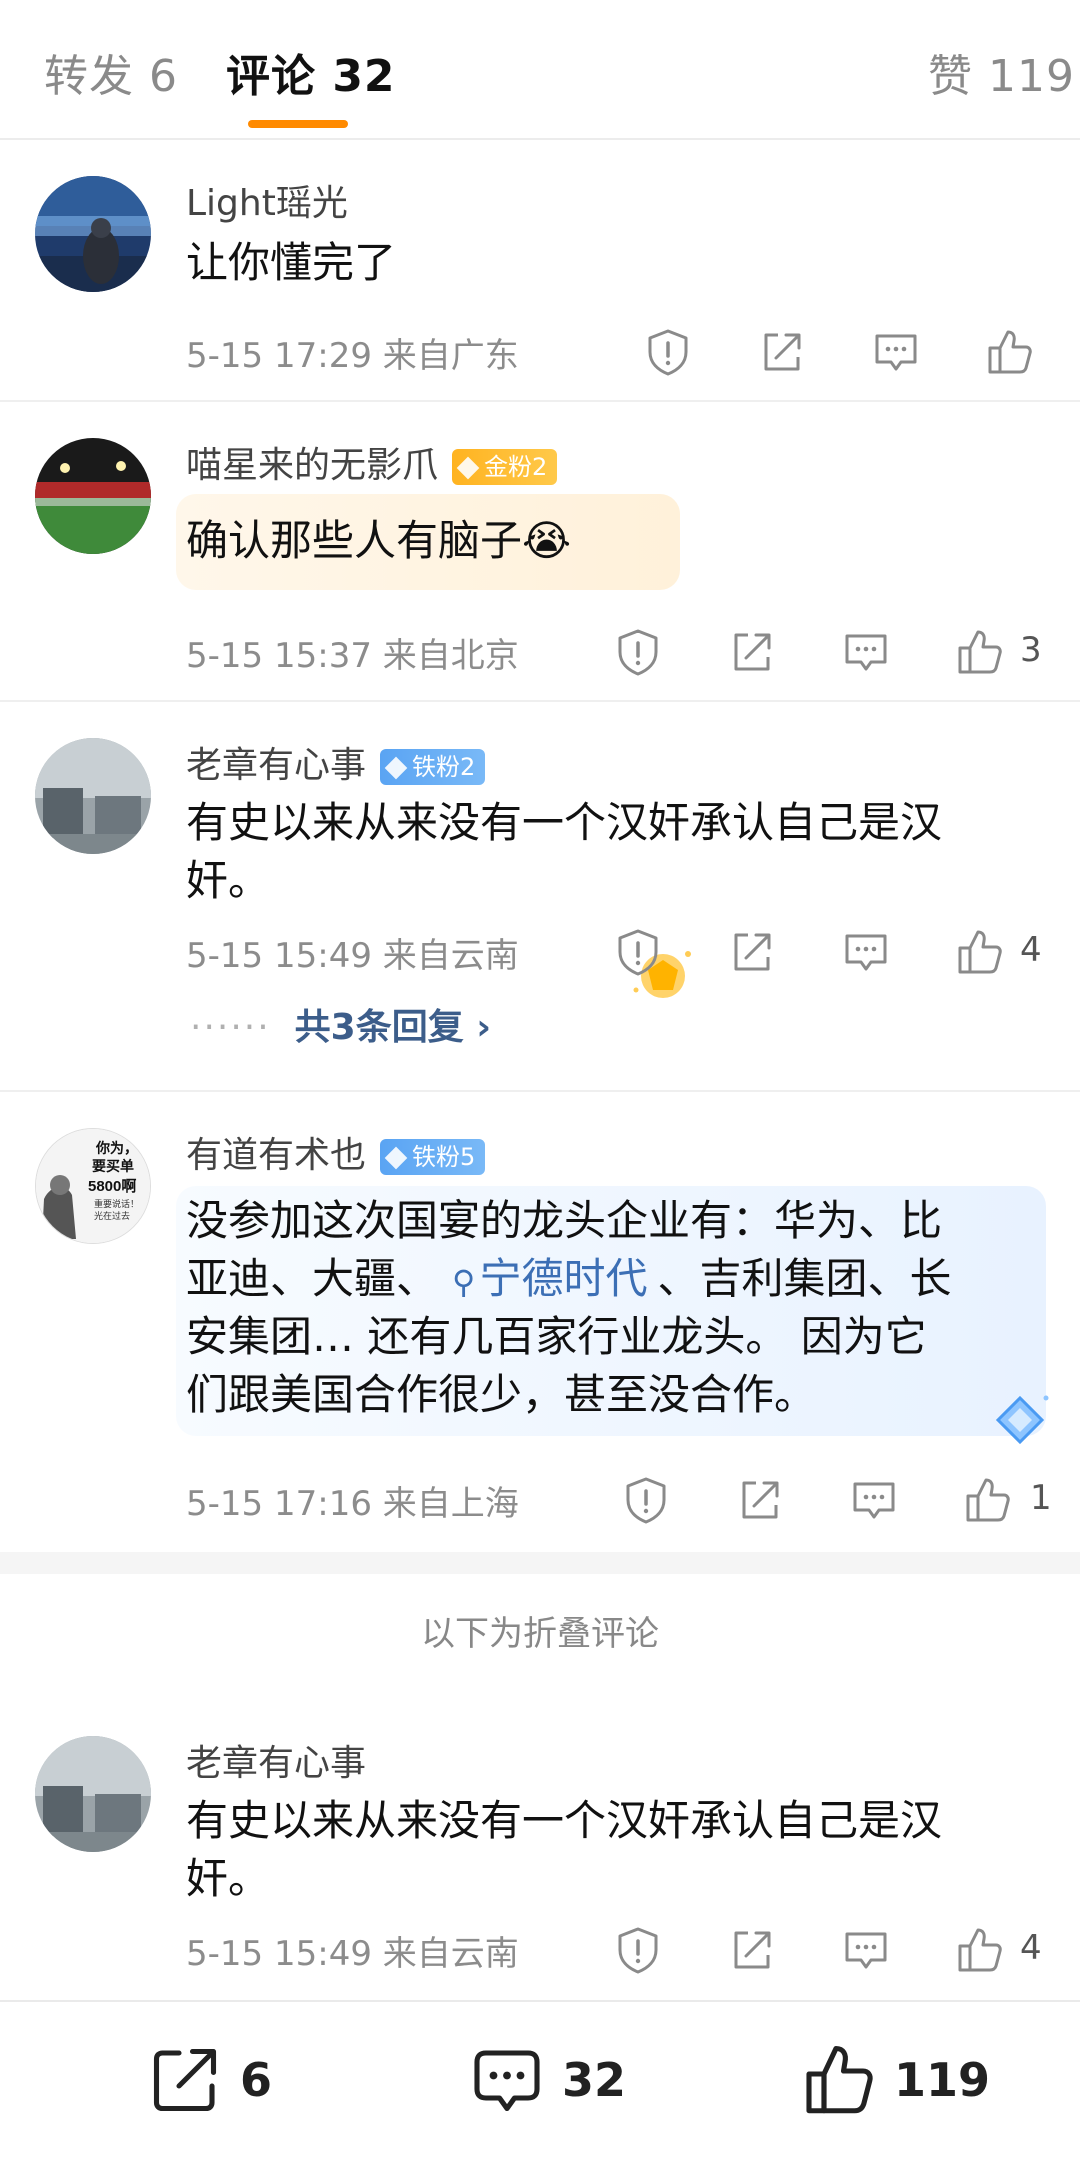 This screenshot has height=2161, width=1080. What do you see at coordinates (547, 2080) in the screenshot?
I see `comment-button: 32` at bounding box center [547, 2080].